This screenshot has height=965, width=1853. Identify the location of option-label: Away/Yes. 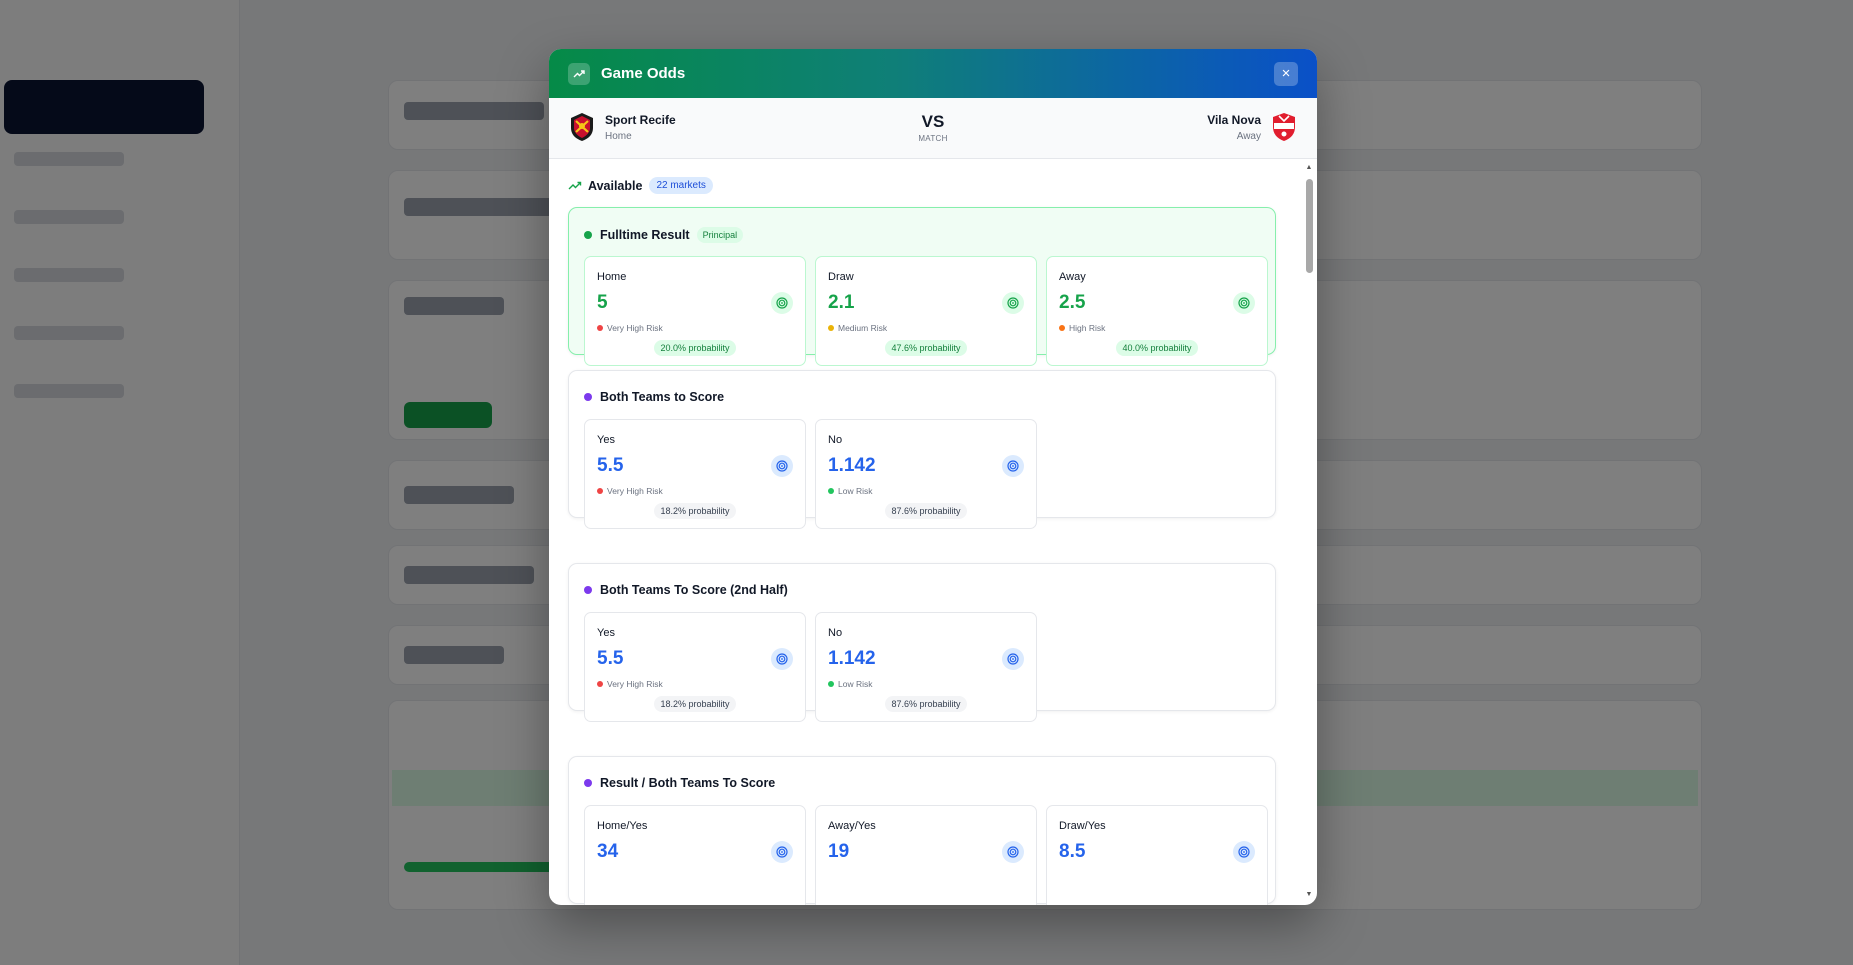
(852, 826).